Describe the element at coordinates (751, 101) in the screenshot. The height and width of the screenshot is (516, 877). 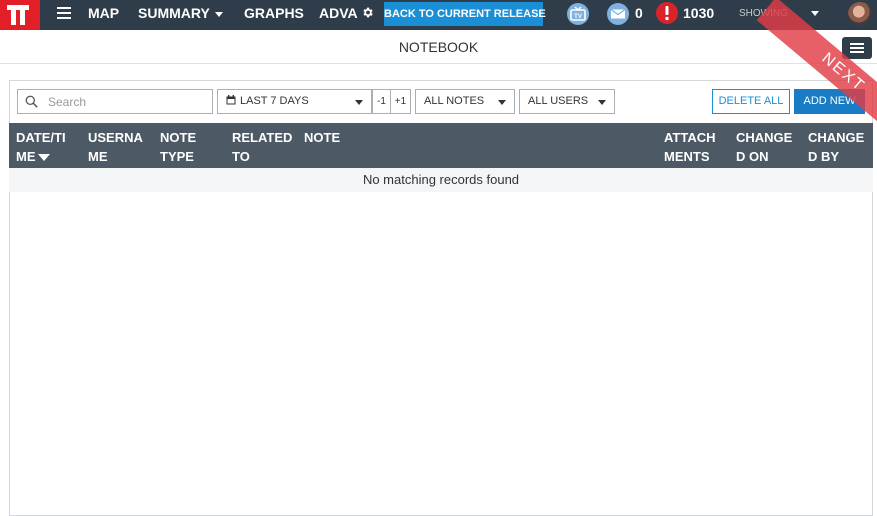
I see `delete-all-button: DELETE ALL` at that location.